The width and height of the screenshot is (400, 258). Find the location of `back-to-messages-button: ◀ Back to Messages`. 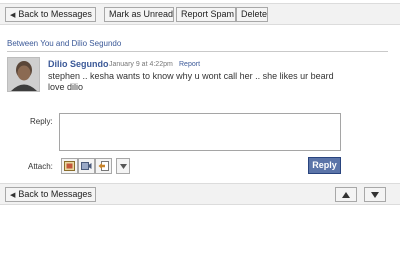

back-to-messages-button: ◀ Back to Messages is located at coordinates (50, 14).